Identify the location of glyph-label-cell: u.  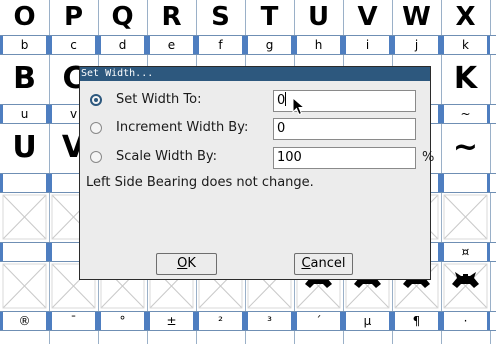
(24, 114).